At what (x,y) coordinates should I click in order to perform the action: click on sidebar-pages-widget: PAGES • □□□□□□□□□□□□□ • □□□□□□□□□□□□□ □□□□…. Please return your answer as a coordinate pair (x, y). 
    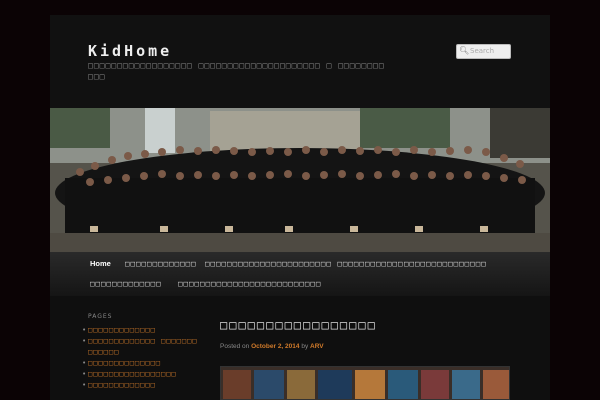
    Looking at the image, I should click on (140, 352).